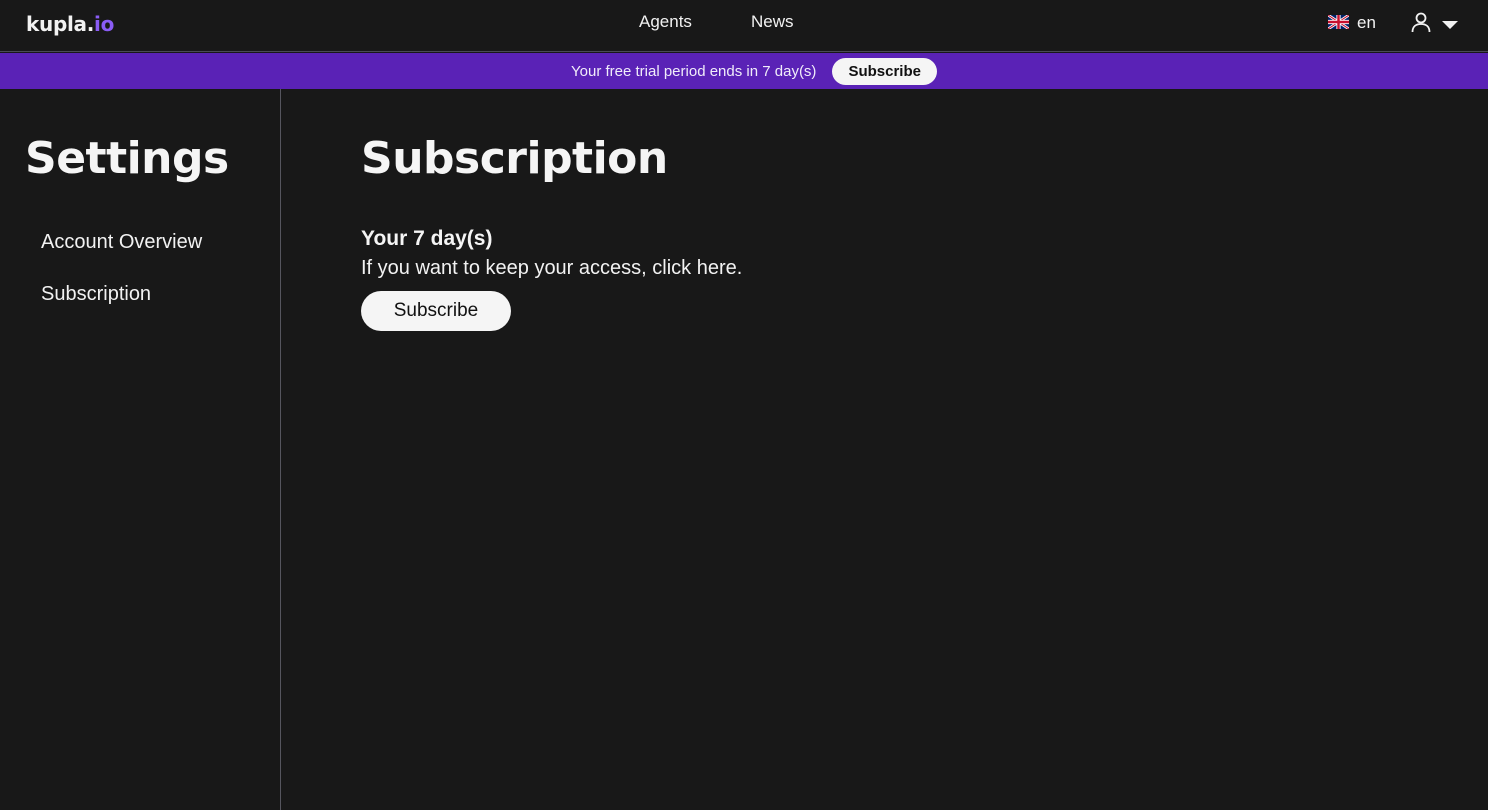 Image resolution: width=1488 pixels, height=810 pixels. I want to click on main-nav: Agents News, so click(744, 24).